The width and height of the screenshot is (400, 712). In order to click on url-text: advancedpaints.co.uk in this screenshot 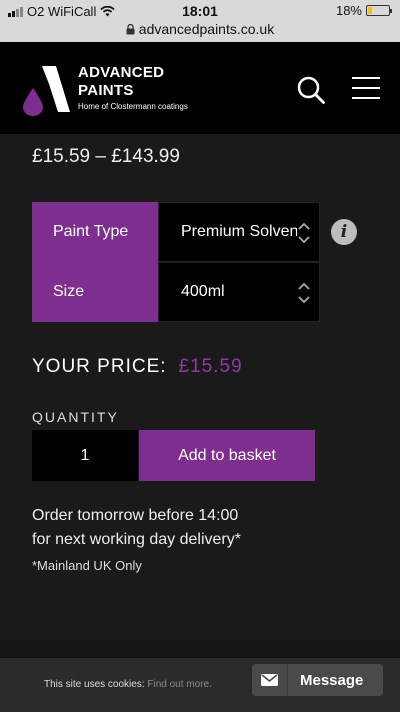, I will do `click(206, 29)`.